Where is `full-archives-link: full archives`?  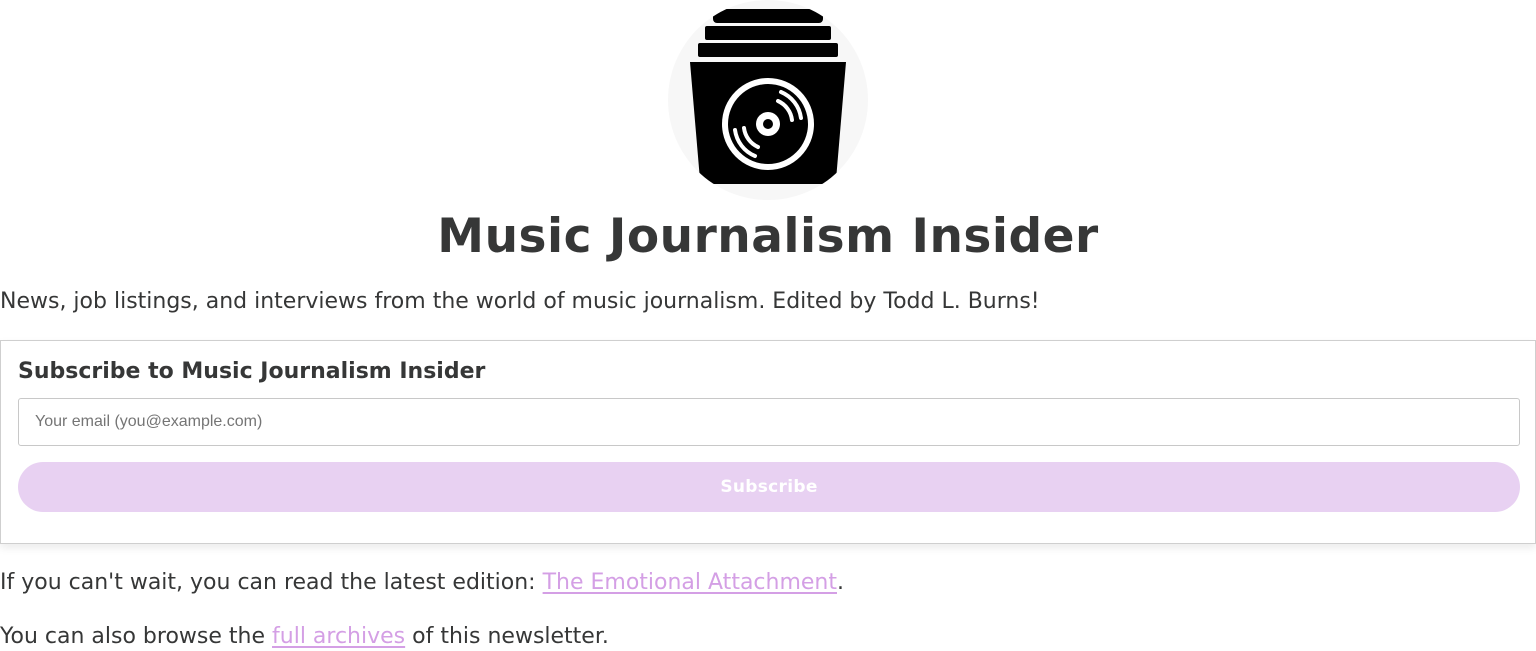
full-archives-link: full archives is located at coordinates (338, 636).